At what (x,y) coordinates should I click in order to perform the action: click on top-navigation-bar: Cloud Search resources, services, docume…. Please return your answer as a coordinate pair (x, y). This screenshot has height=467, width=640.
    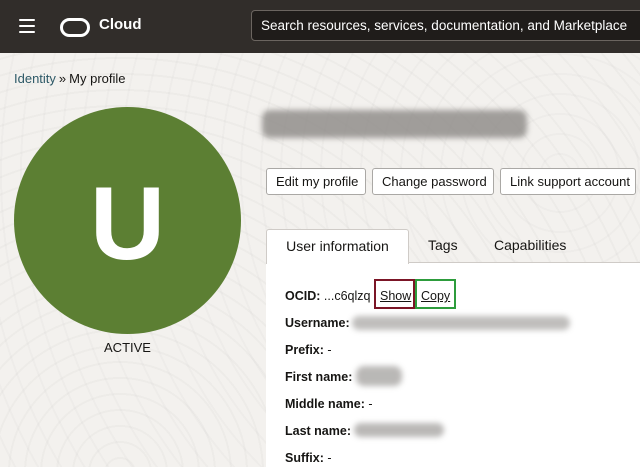
    Looking at the image, I should click on (320, 26).